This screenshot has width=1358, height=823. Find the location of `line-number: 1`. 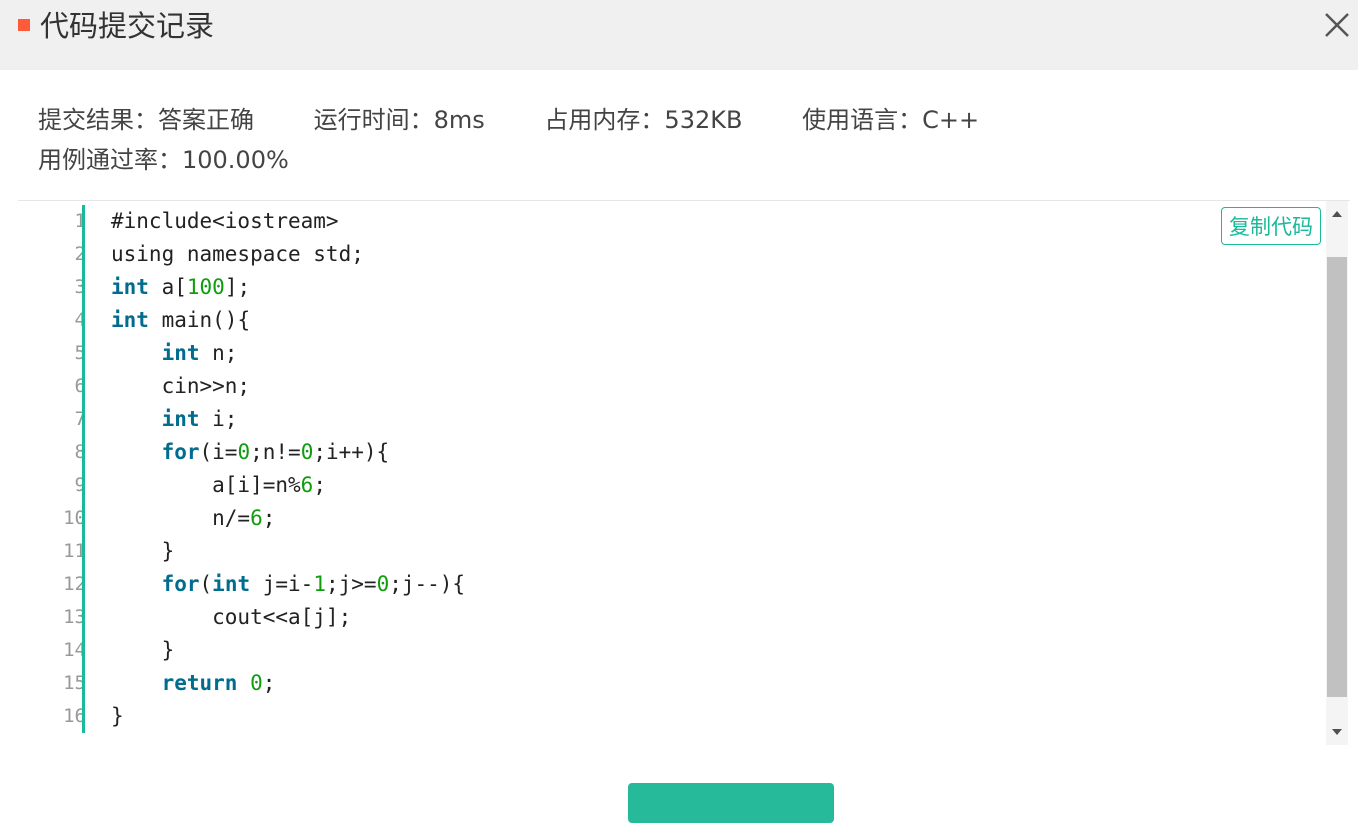

line-number: 1 is located at coordinates (80, 221).